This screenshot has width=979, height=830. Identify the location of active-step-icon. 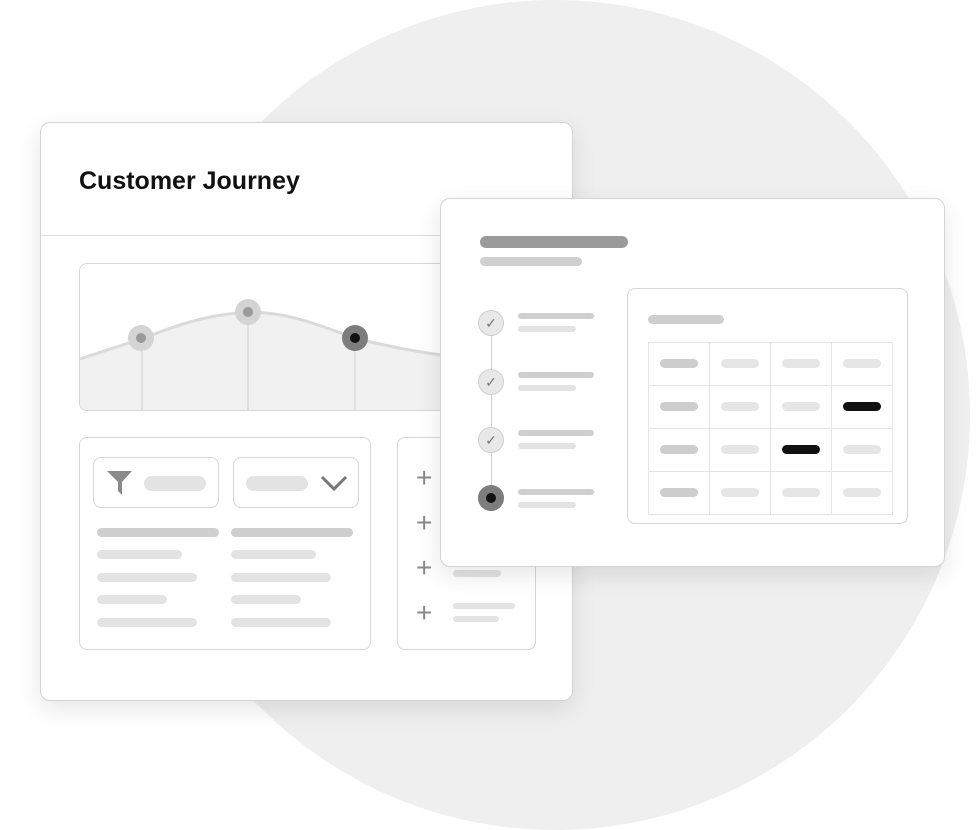
(491, 498).